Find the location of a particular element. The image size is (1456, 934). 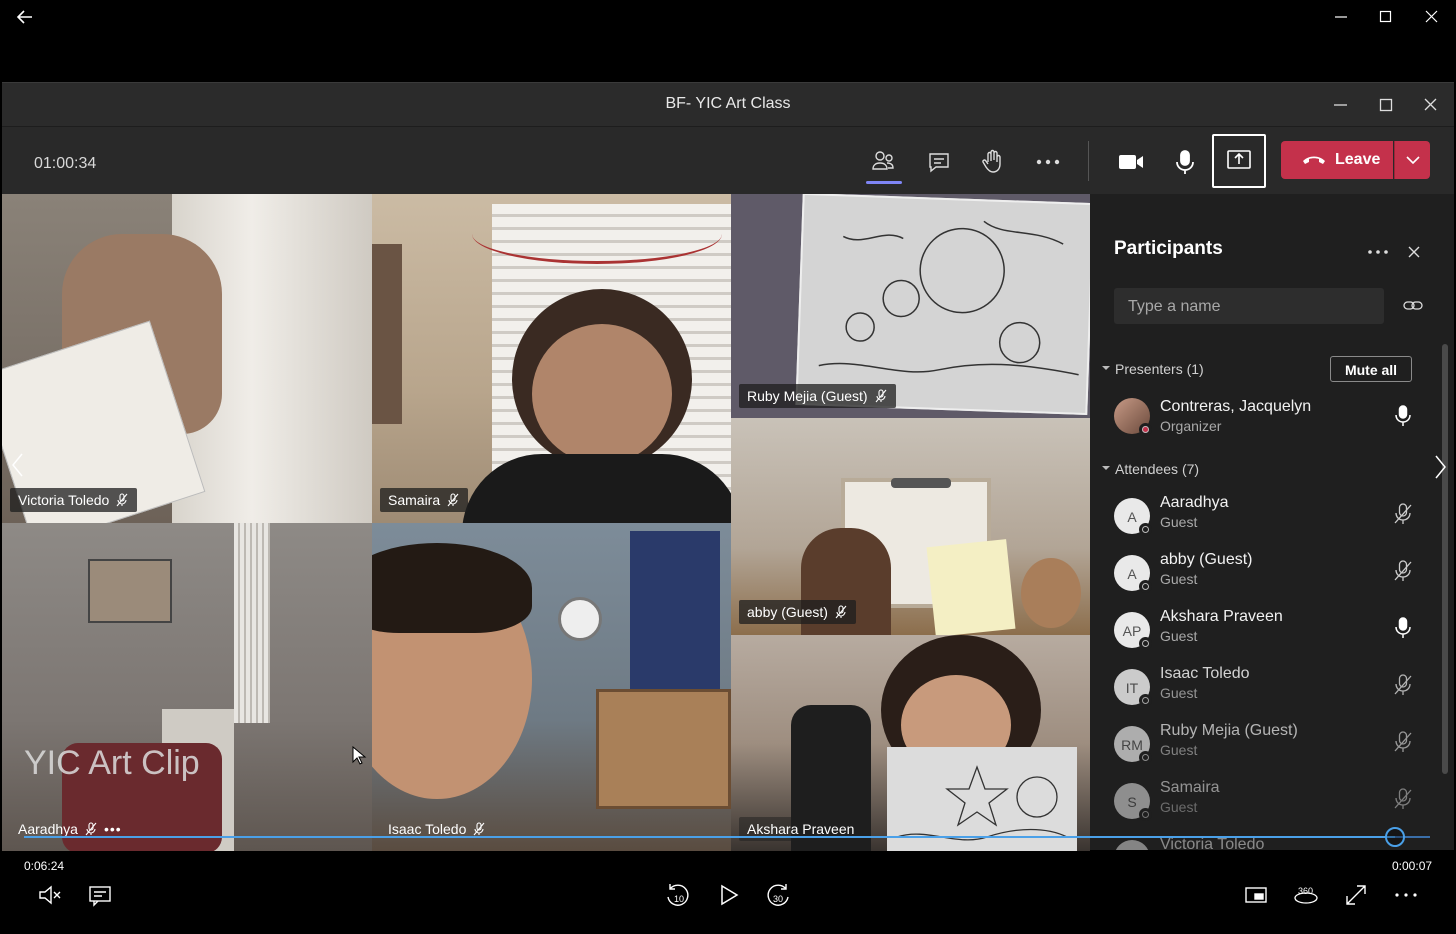

participant-row: S Samaira Guest is located at coordinates (1274, 804).